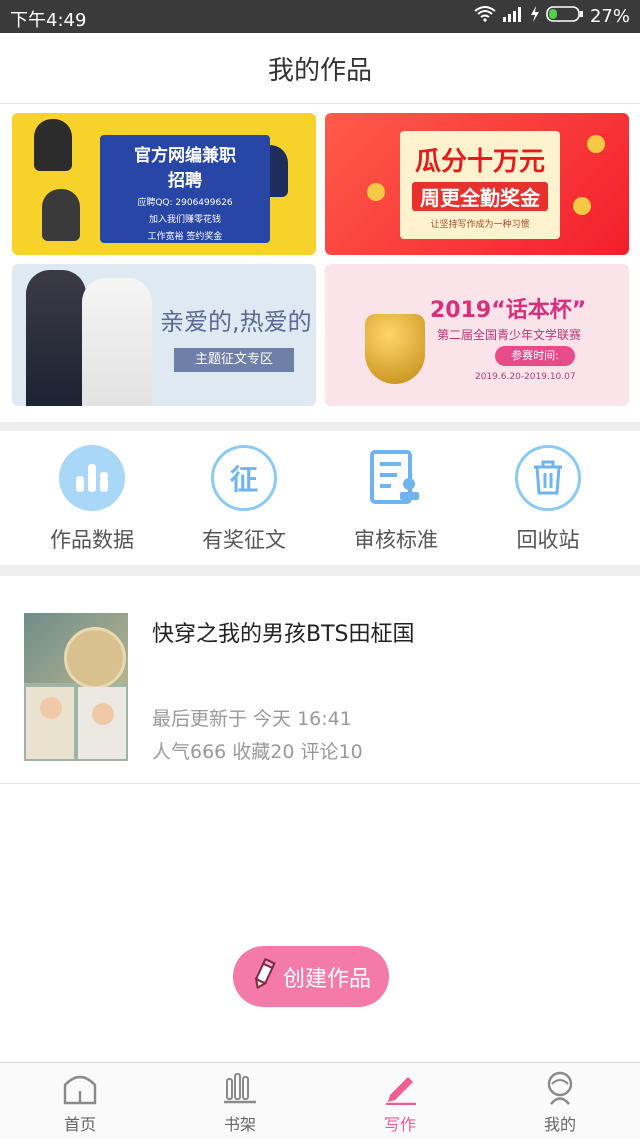  What do you see at coordinates (396, 540) in the screenshot?
I see `shortcut-label: 审核标准` at bounding box center [396, 540].